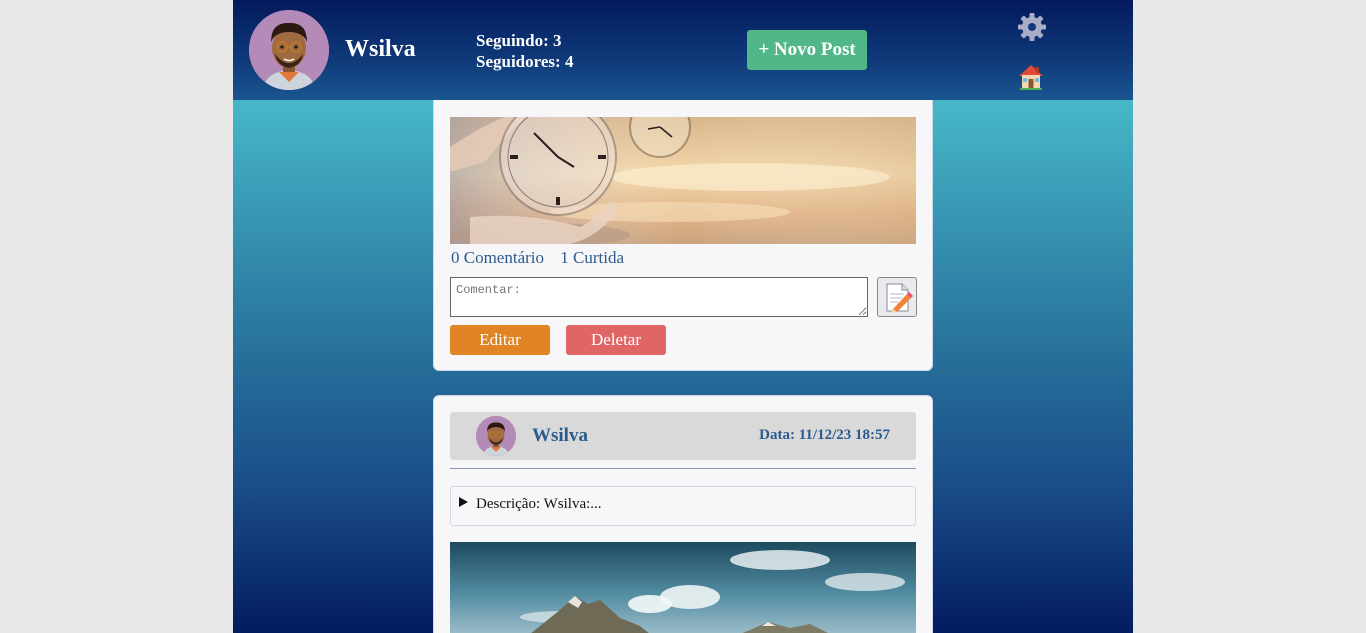  I want to click on send-comment-button, so click(897, 297).